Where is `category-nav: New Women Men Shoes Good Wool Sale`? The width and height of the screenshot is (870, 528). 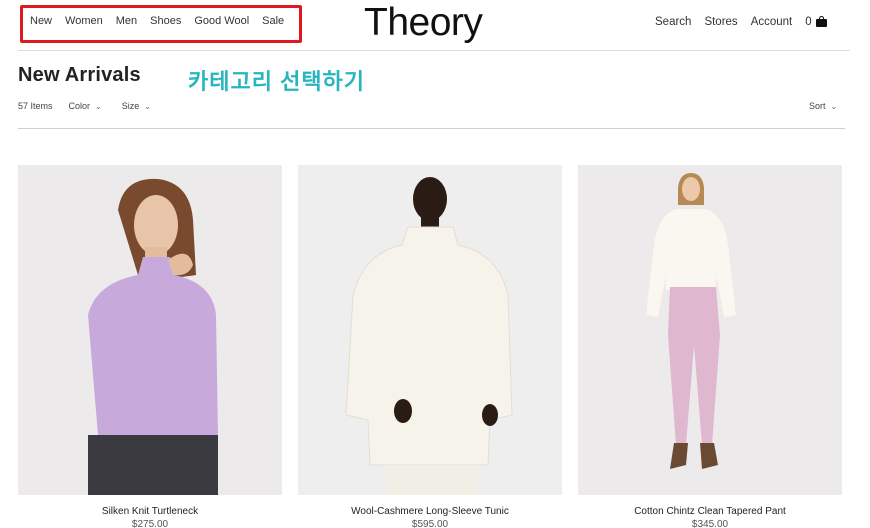
category-nav: New Women Men Shoes Good Wool Sale is located at coordinates (163, 21).